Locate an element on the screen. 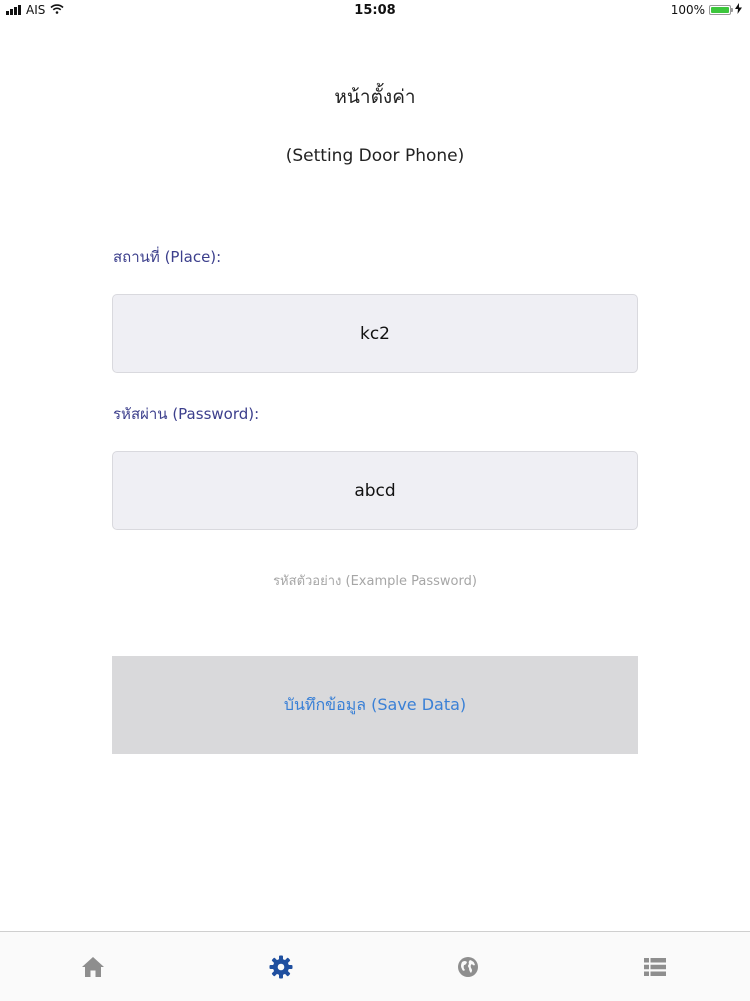 The width and height of the screenshot is (750, 1001). status-bar: AIS 15:08 100% is located at coordinates (375, 11).